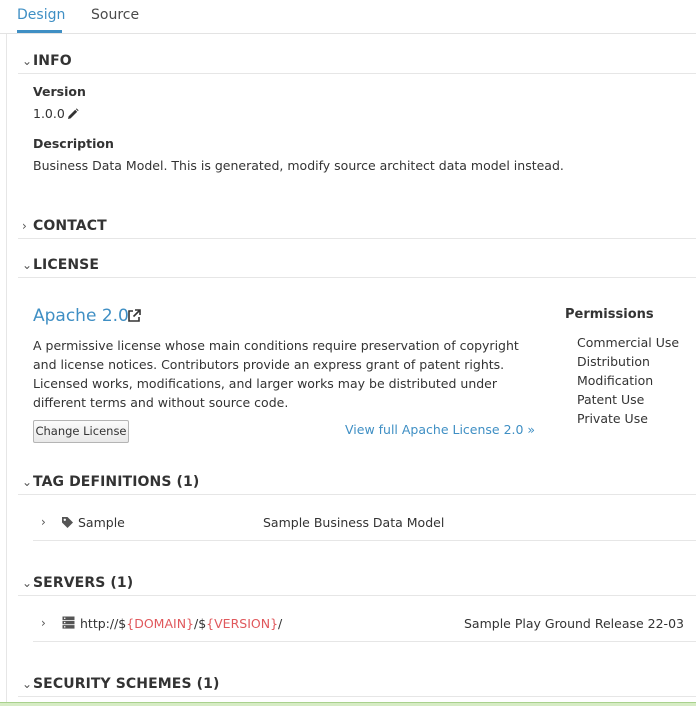 The height and width of the screenshot is (706, 696). What do you see at coordinates (611, 399) in the screenshot?
I see `permission-item: Patent Use` at bounding box center [611, 399].